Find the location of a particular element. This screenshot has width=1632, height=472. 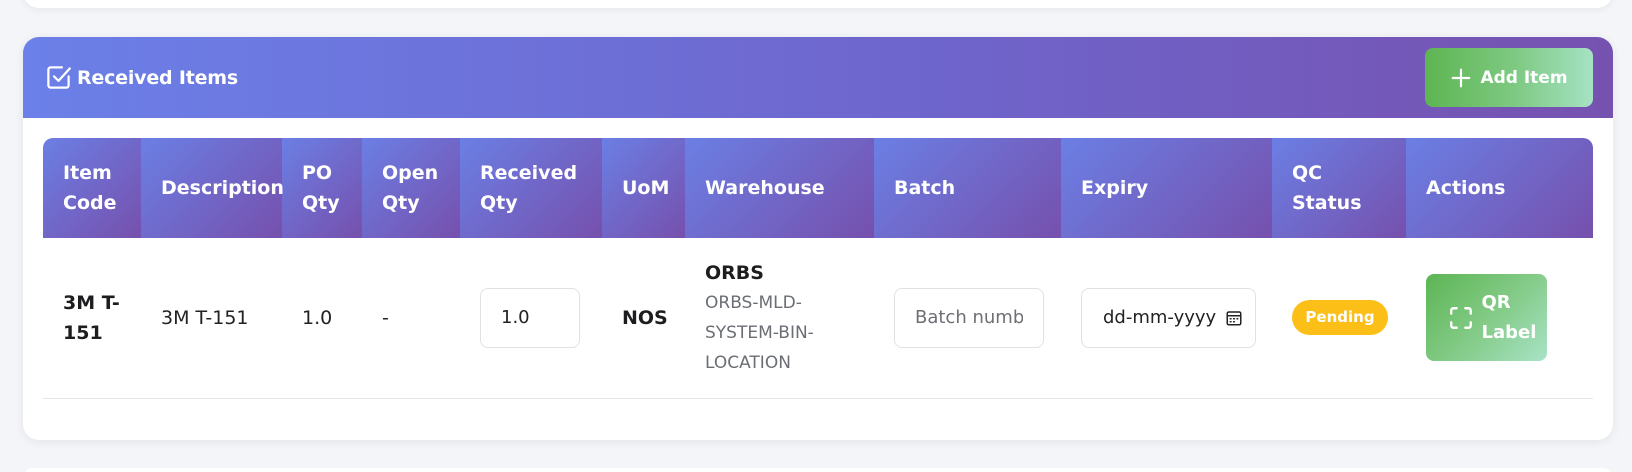

checkbox-icon is located at coordinates (59, 77).